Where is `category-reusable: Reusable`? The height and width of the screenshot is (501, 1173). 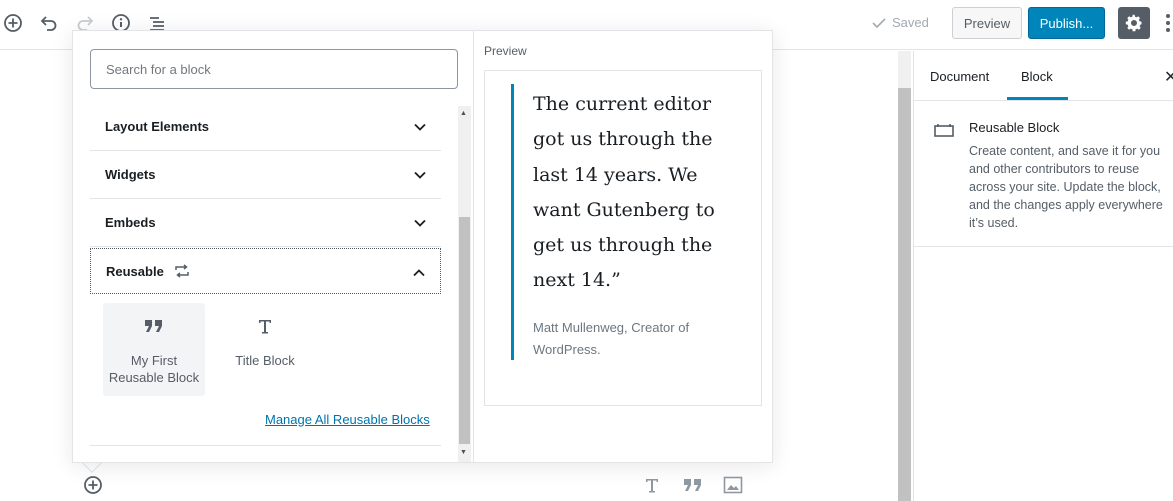
category-reusable: Reusable is located at coordinates (265, 271).